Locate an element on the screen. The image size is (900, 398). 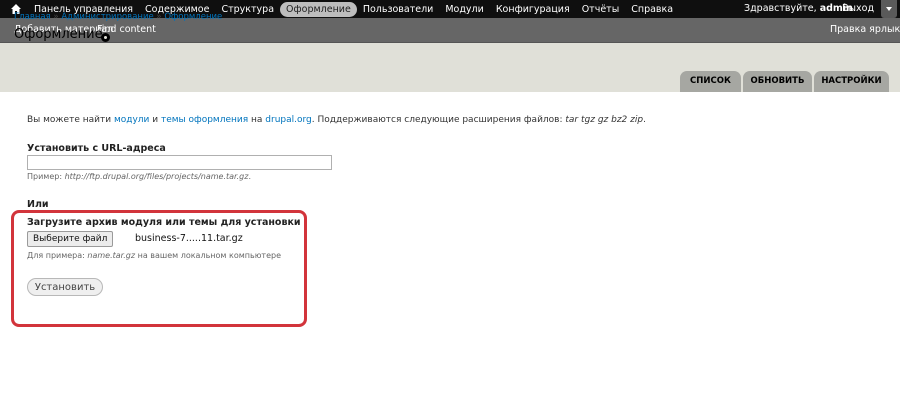
or-label: Или is located at coordinates (38, 204).